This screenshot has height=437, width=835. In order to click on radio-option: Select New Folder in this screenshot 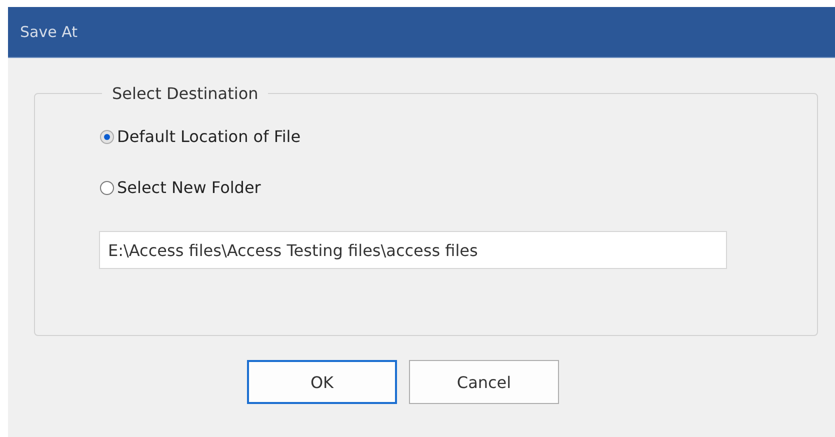, I will do `click(458, 187)`.